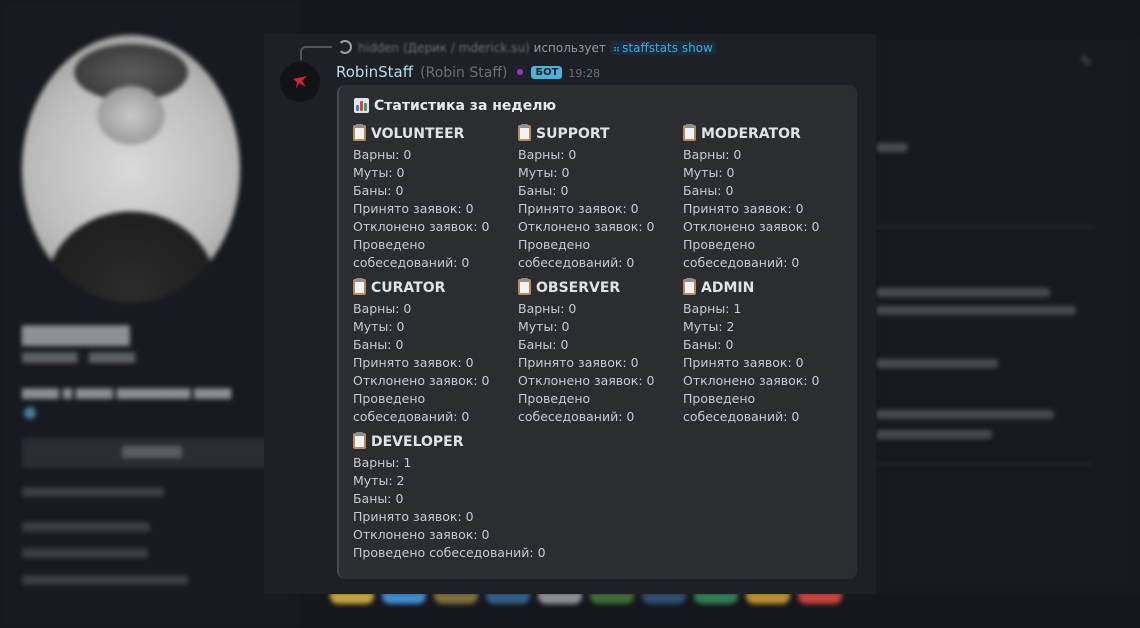 This screenshot has height=628, width=1140. I want to click on field-name: OBSERVER, so click(598, 289).